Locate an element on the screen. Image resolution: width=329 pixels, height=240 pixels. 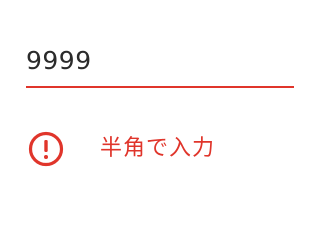
validation-error: 半角で入力 is located at coordinates (121, 149).